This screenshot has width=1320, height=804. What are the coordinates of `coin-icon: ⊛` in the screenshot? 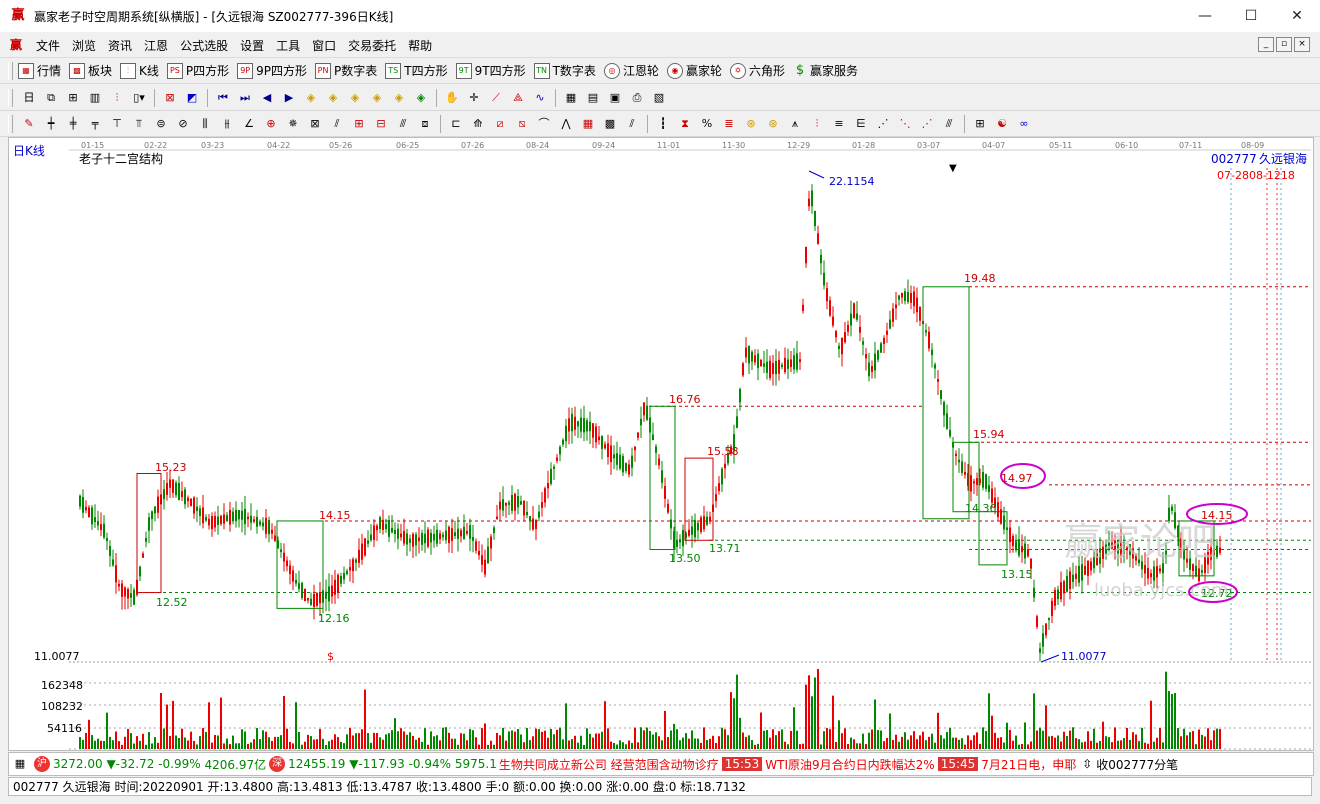 It's located at (751, 124).